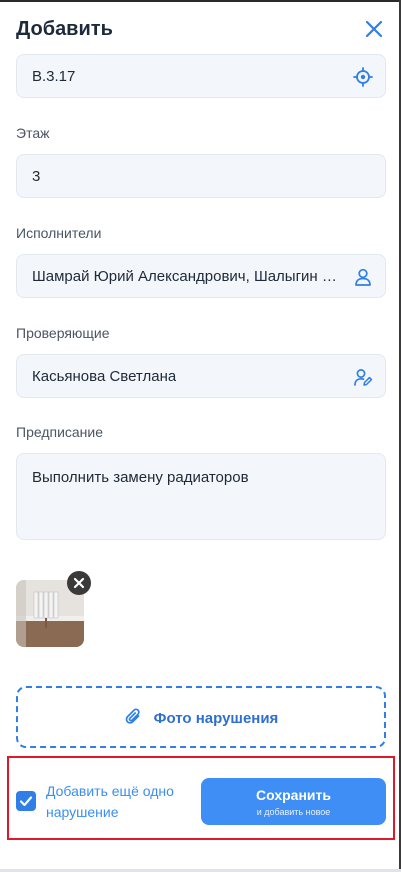 The width and height of the screenshot is (401, 872). What do you see at coordinates (201, 76) in the screenshot?
I see `location-field: В.3.17` at bounding box center [201, 76].